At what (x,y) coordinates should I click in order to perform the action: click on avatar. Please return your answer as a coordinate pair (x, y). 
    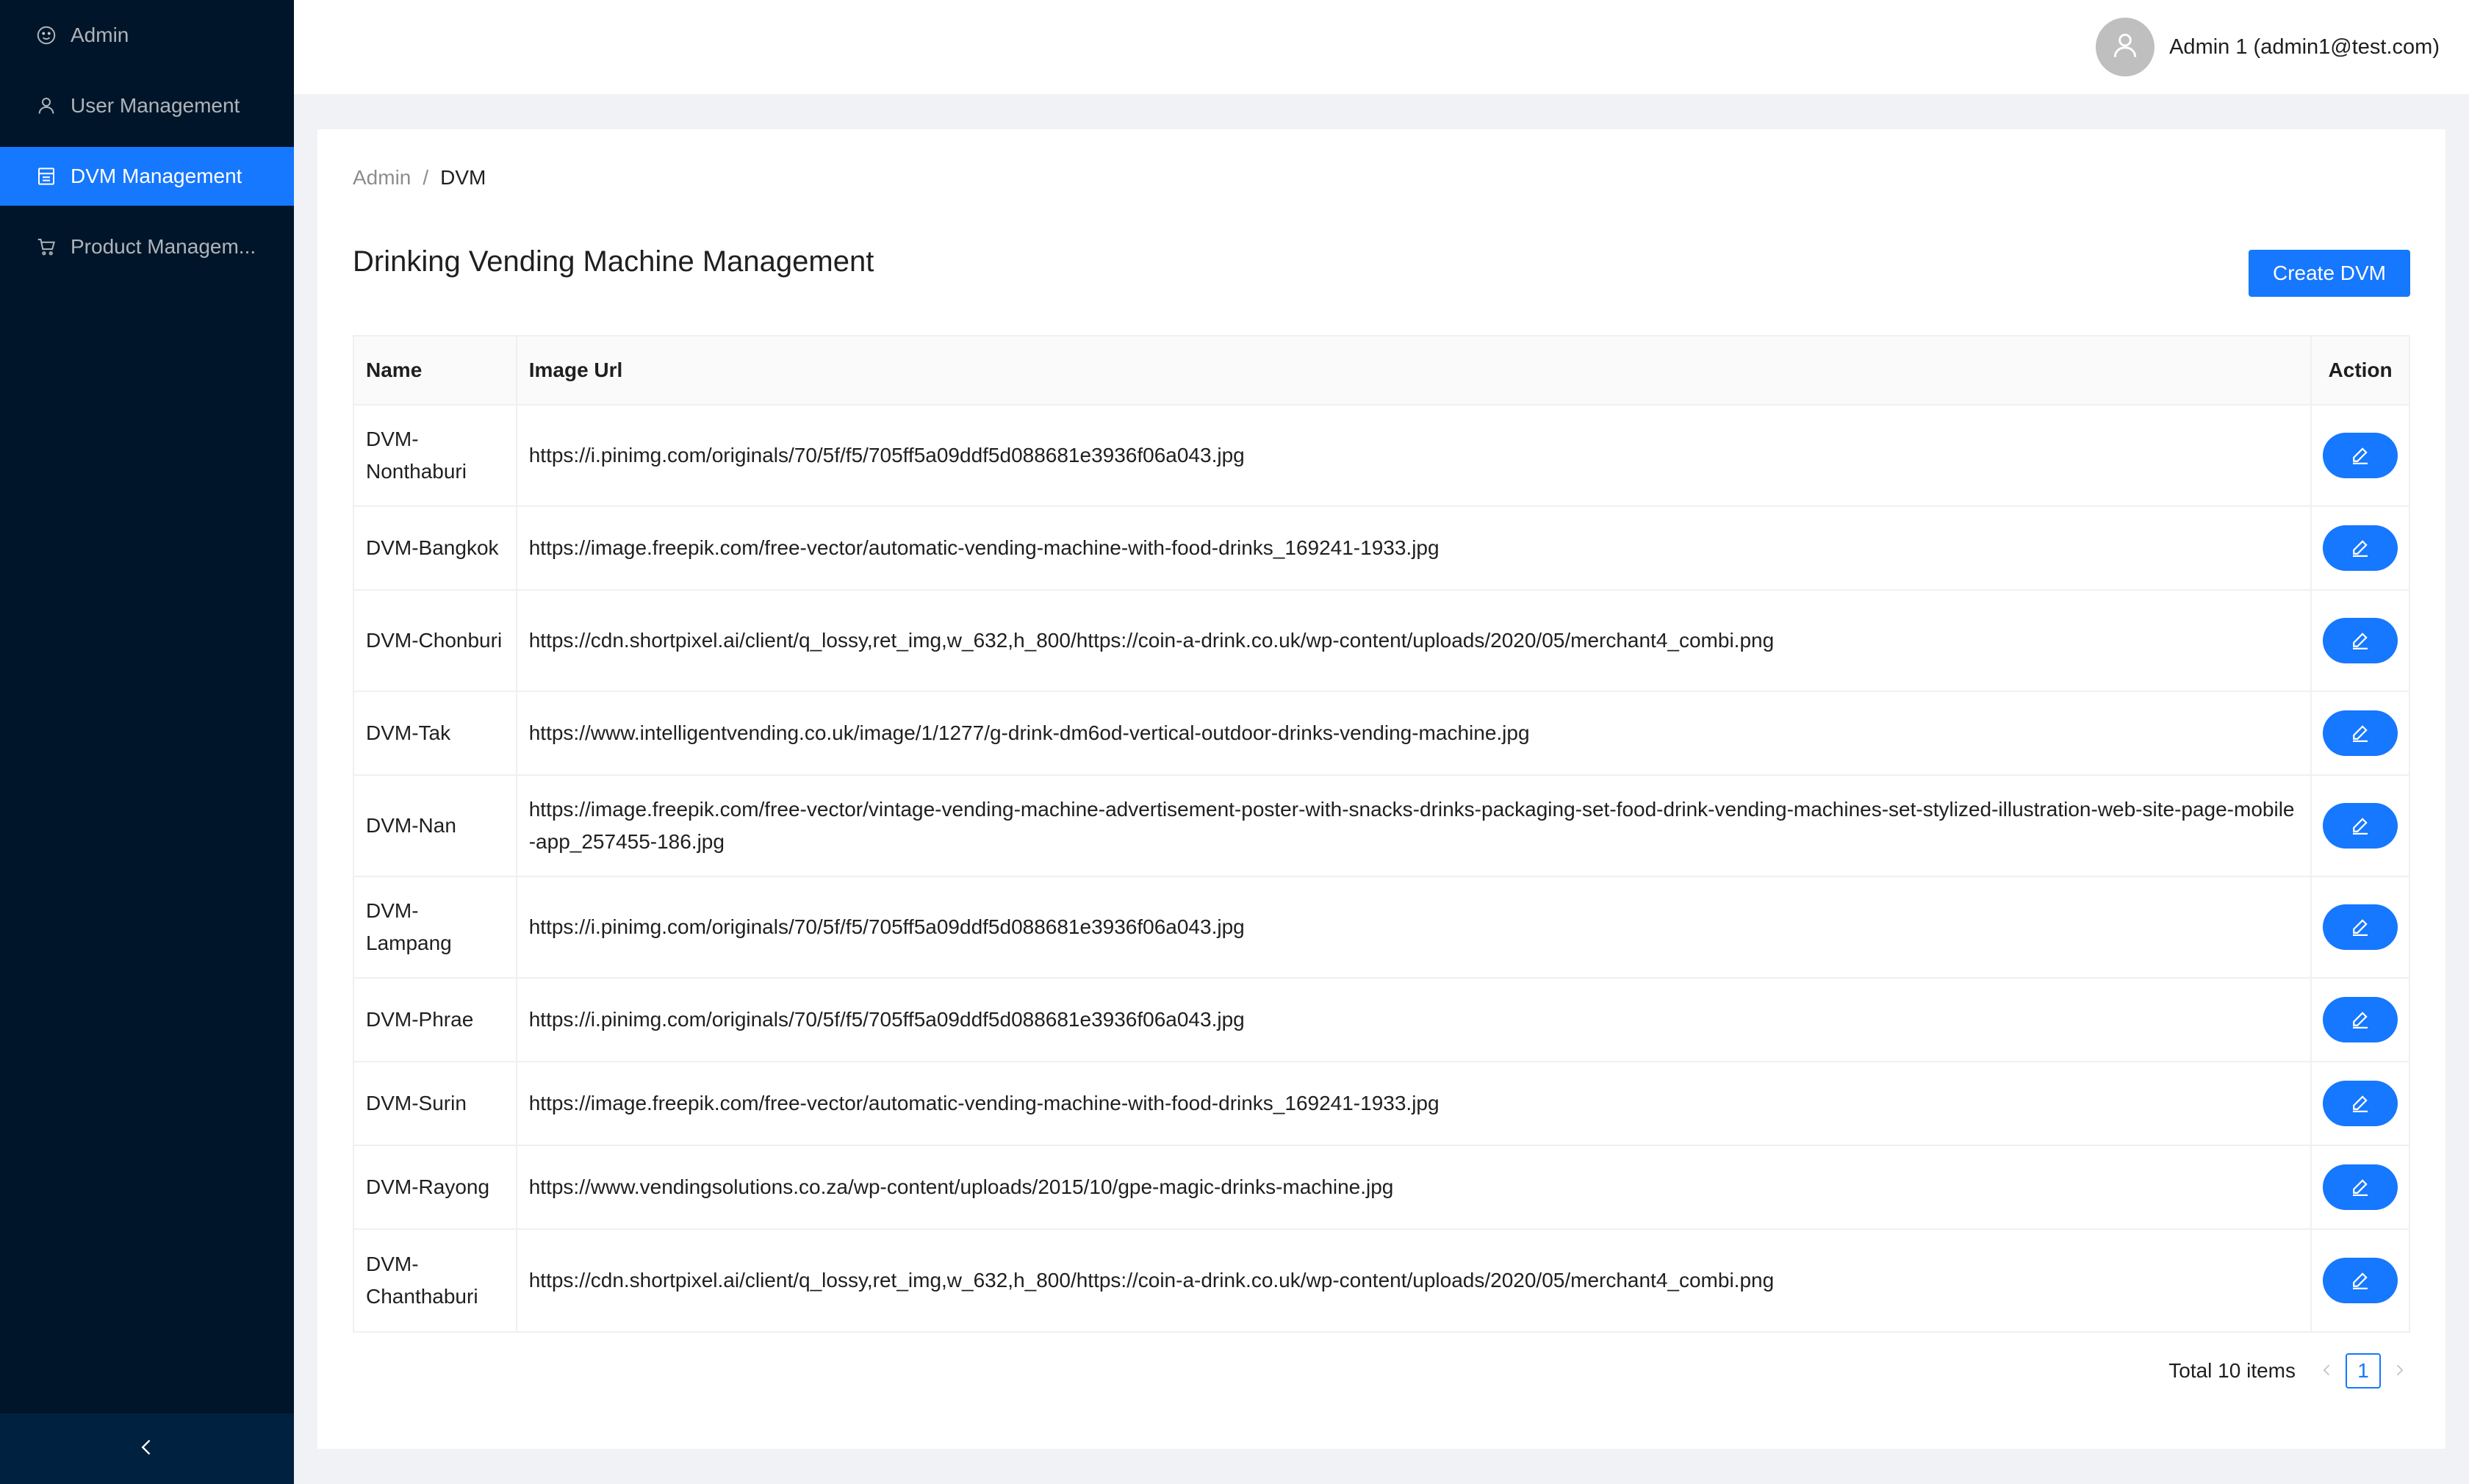
    Looking at the image, I should click on (2125, 47).